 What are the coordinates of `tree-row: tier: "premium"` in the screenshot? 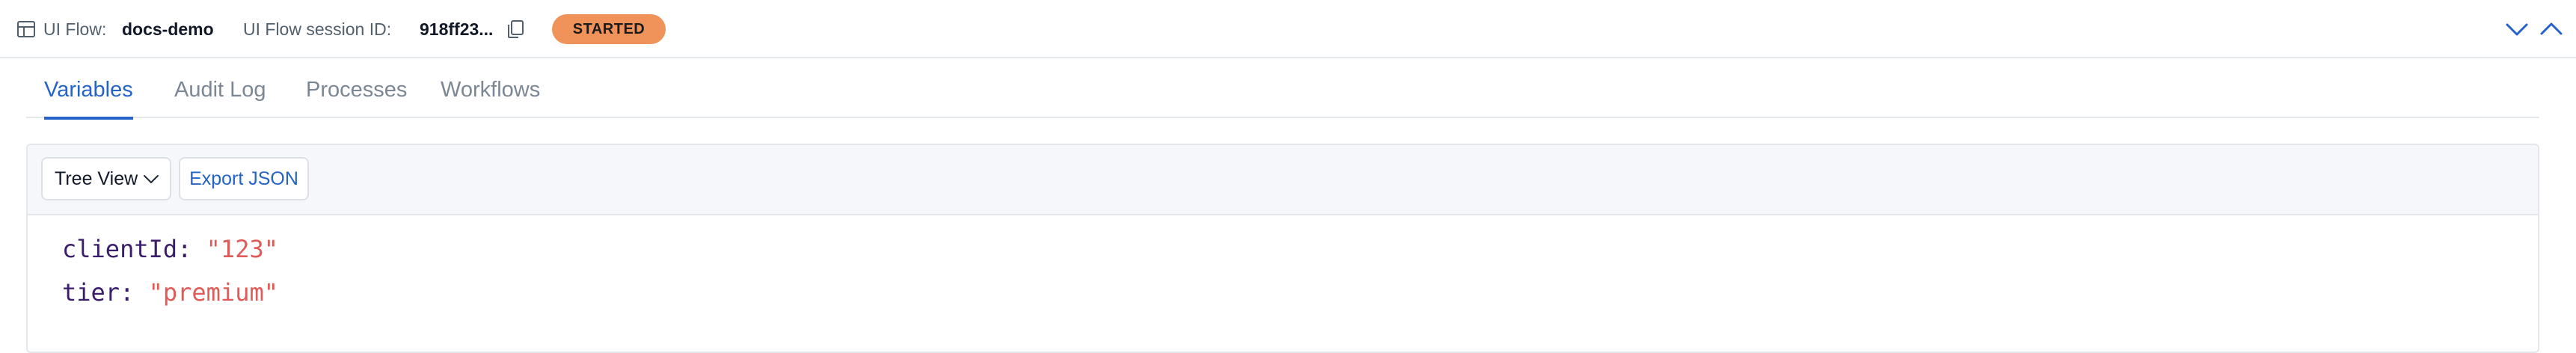 It's located at (170, 292).